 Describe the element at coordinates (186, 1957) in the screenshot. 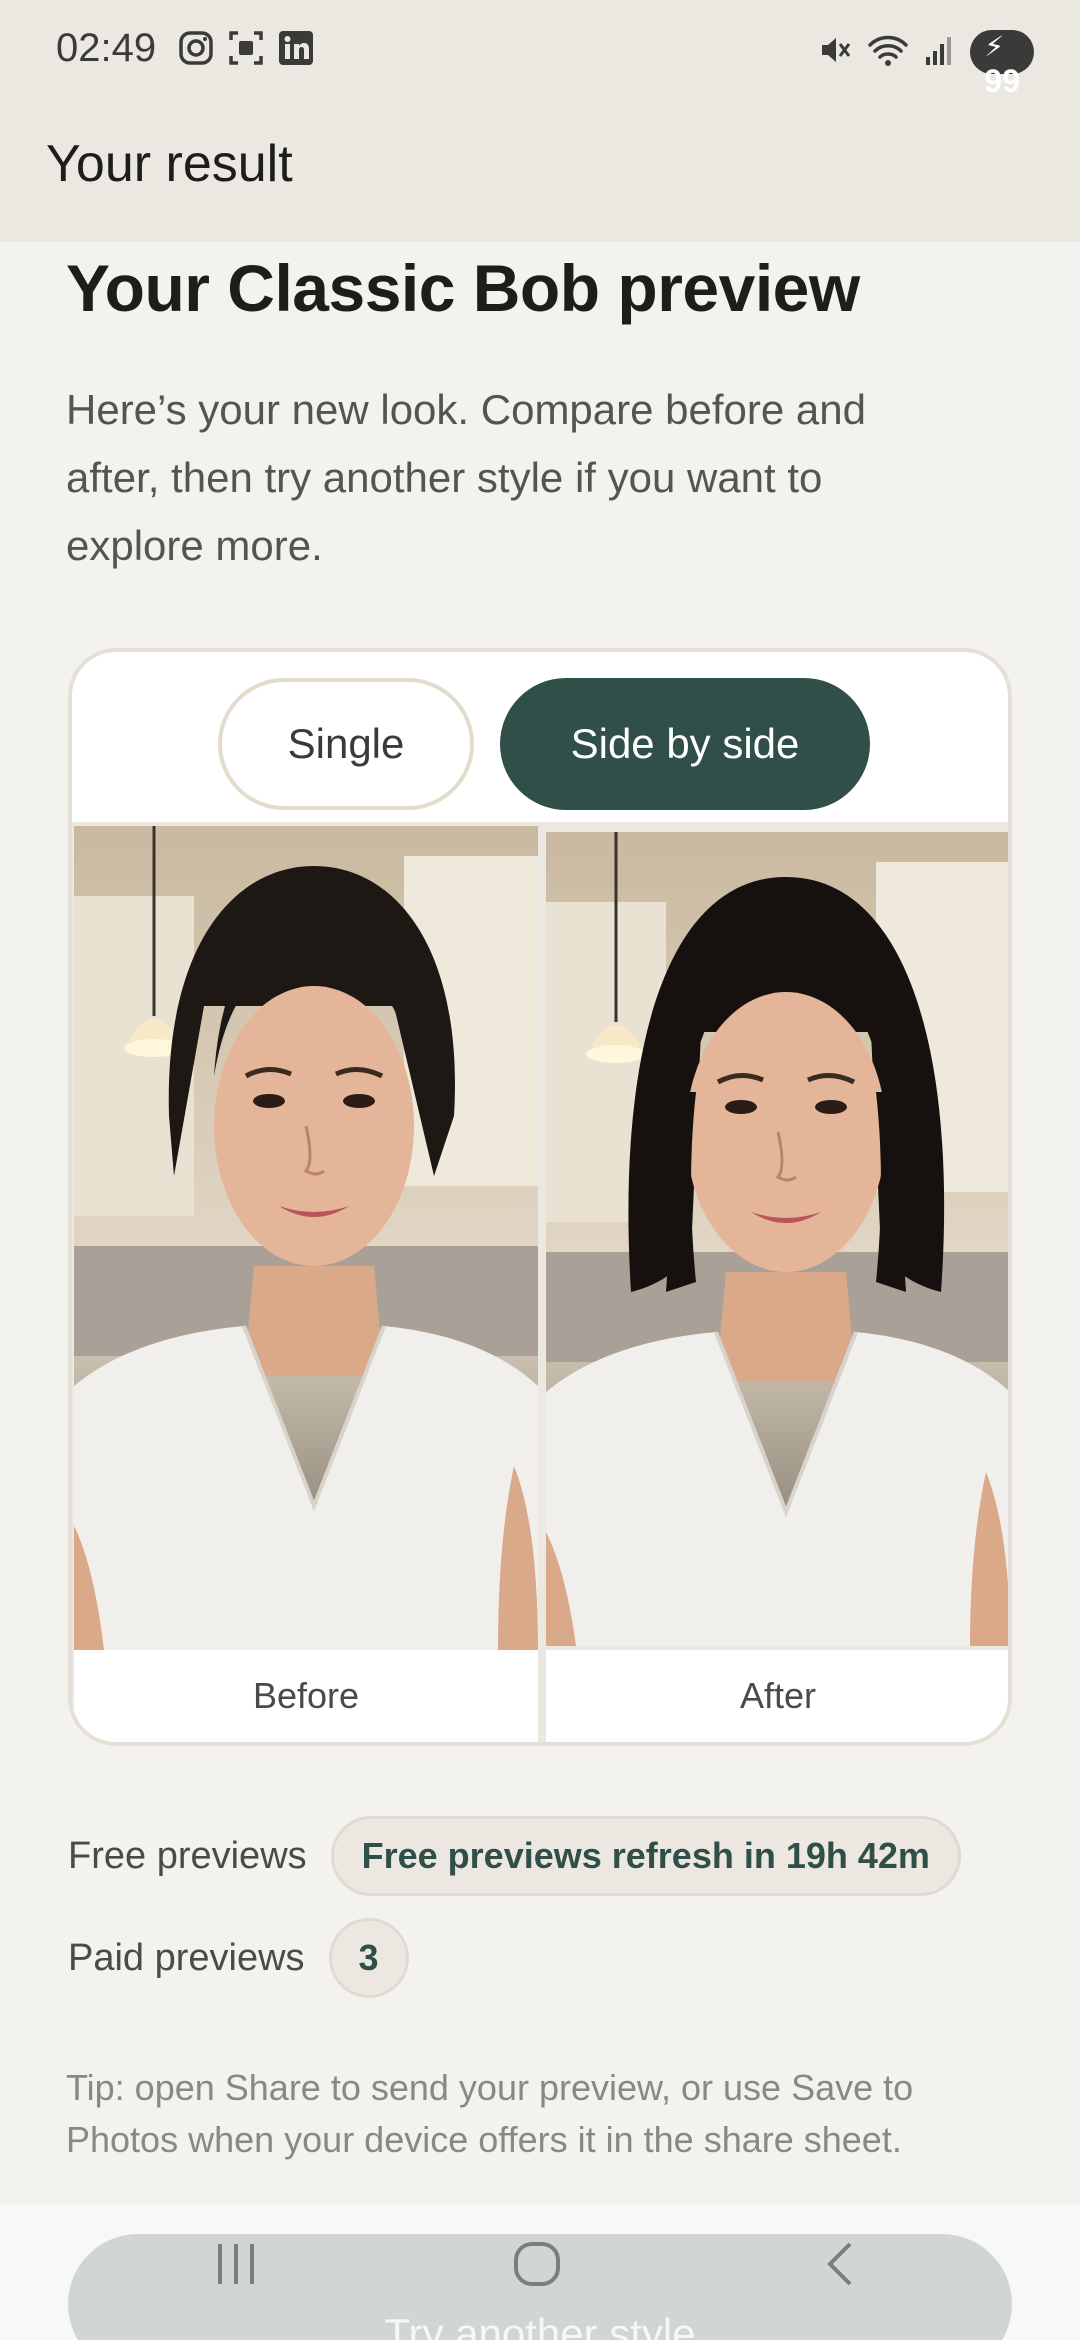

I see `paid-previews-label: Paid previews` at that location.